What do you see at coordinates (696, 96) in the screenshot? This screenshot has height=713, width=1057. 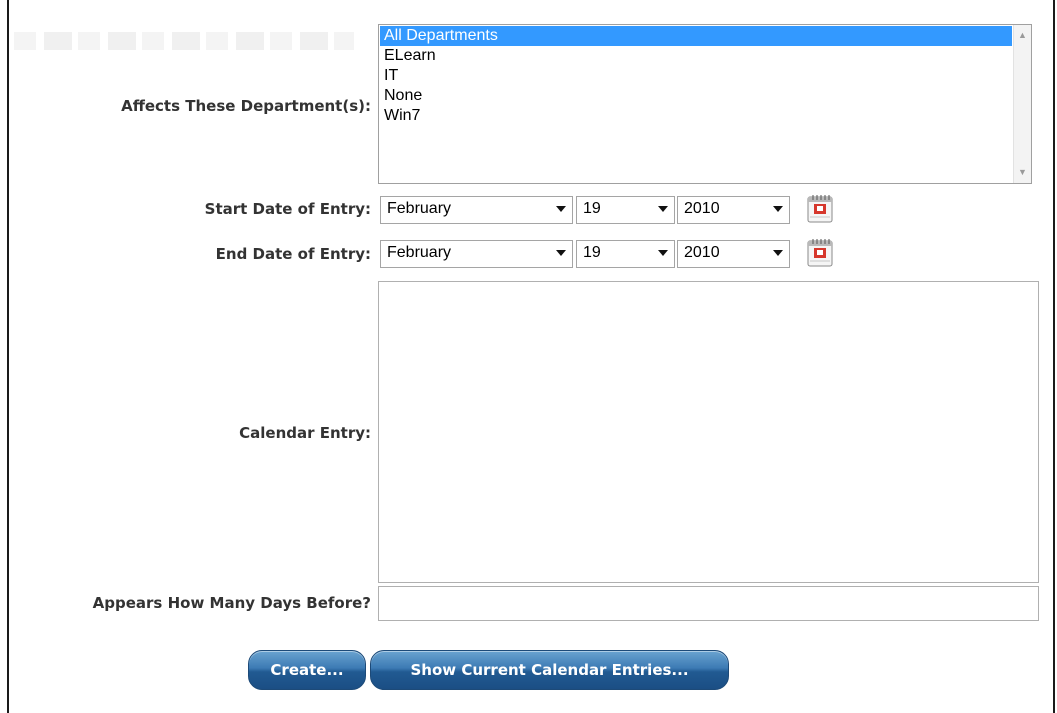 I see `department-option: None` at bounding box center [696, 96].